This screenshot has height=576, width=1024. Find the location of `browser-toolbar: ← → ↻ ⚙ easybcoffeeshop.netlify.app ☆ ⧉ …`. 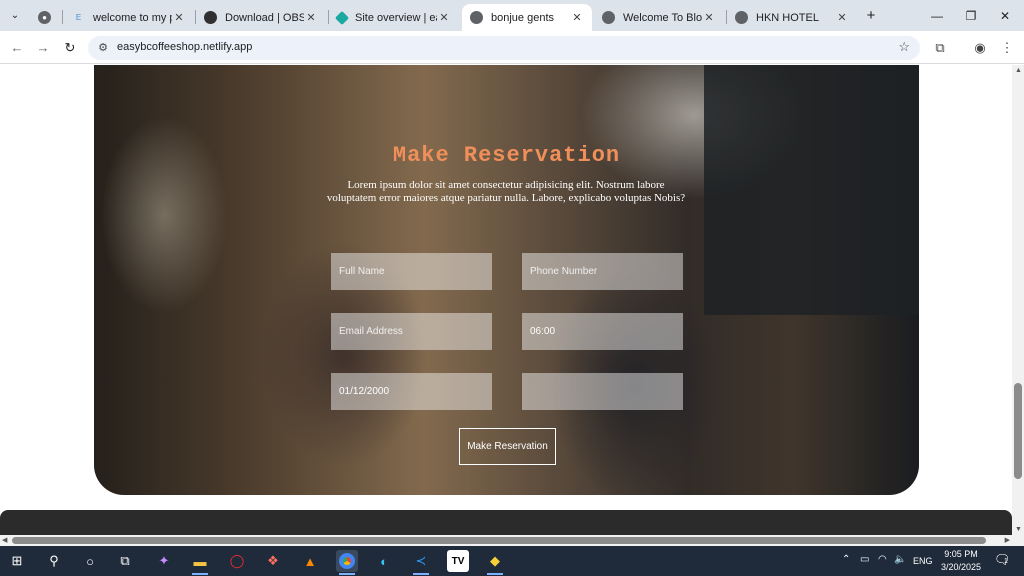

browser-toolbar: ← → ↻ ⚙ easybcoffeeshop.netlify.app ☆ ⧉ … is located at coordinates (512, 47).